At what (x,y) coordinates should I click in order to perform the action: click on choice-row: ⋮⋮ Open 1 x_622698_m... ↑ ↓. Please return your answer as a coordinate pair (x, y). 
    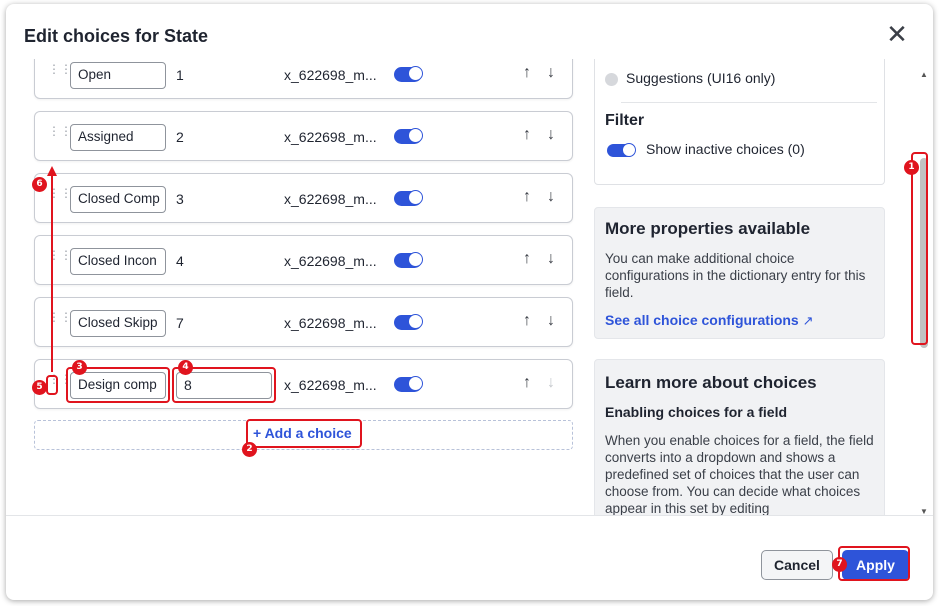
    Looking at the image, I should click on (303, 79).